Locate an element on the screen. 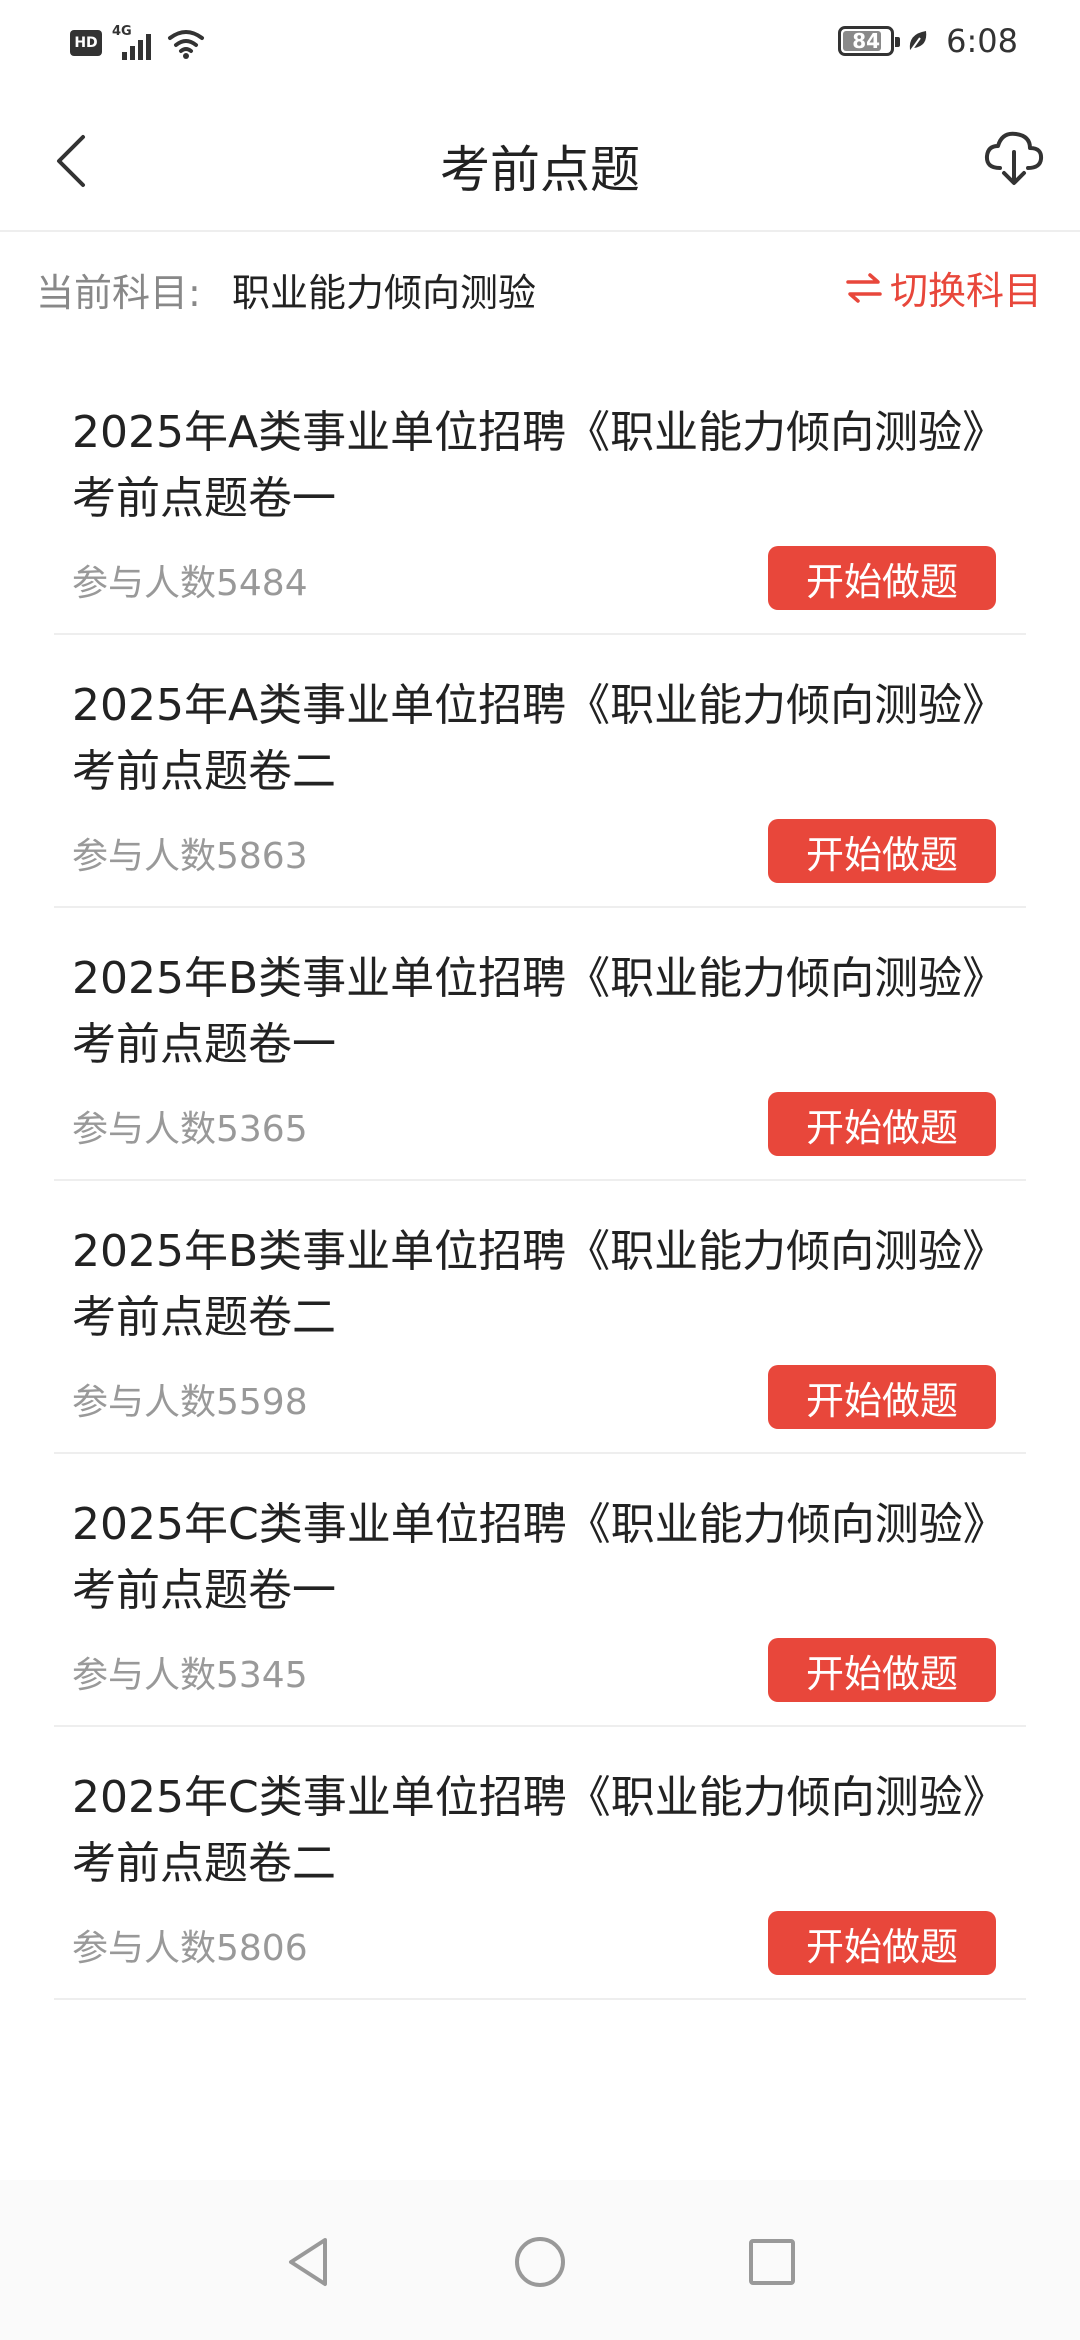 This screenshot has height=2340, width=1080. nav-home-button is located at coordinates (540, 2262).